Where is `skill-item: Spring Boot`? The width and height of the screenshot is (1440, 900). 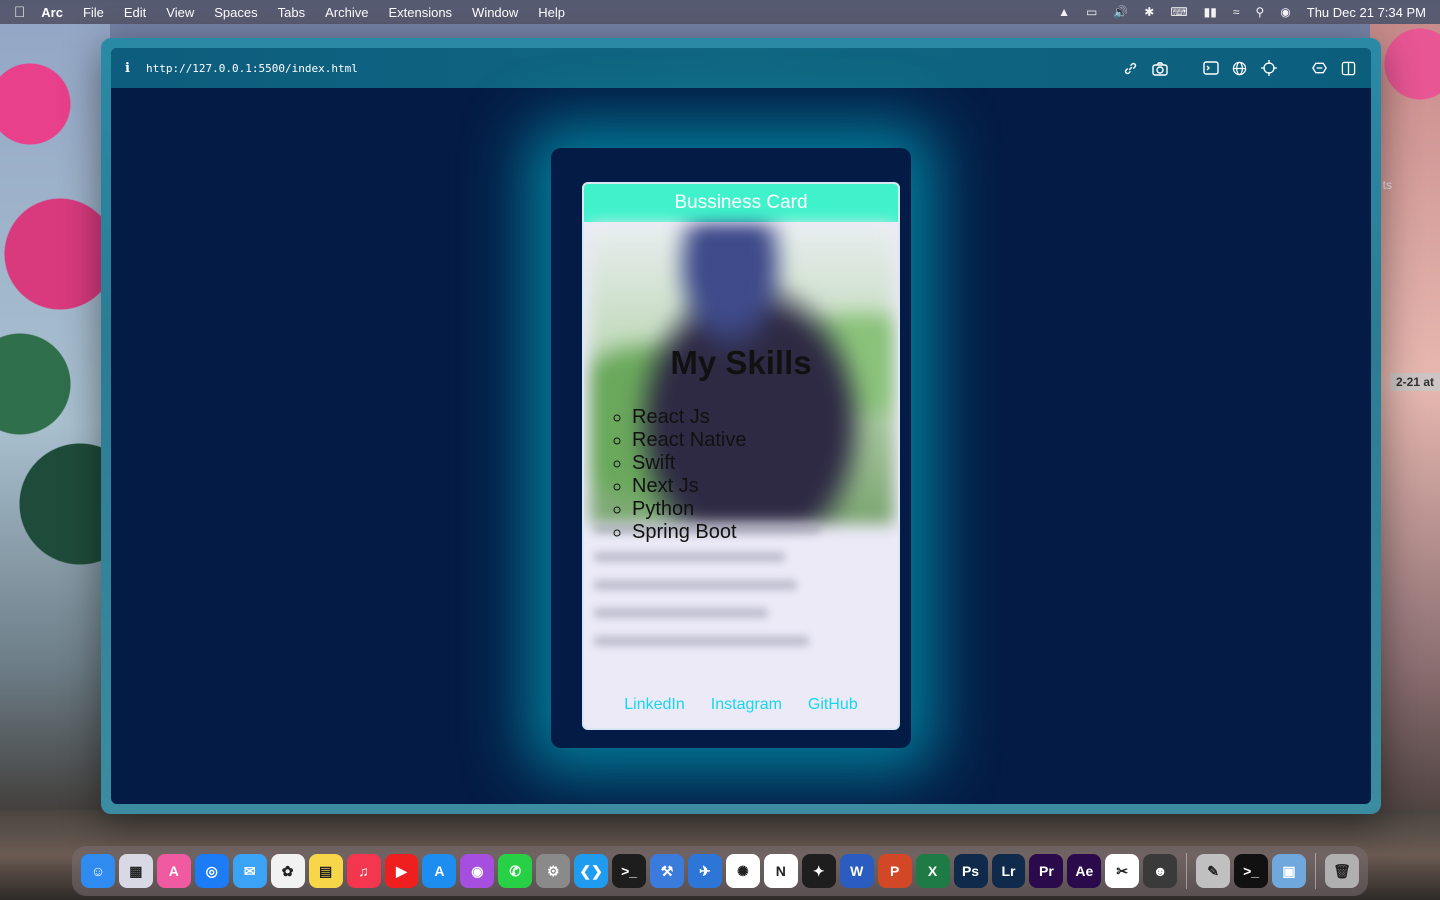 skill-item: Spring Boot is located at coordinates (689, 532).